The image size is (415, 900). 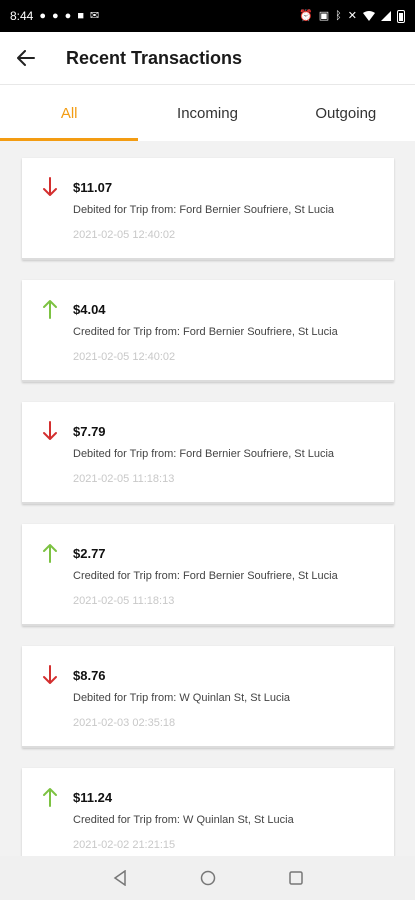 What do you see at coordinates (346, 113) in the screenshot?
I see `tab-outgoing: Outgoing` at bounding box center [346, 113].